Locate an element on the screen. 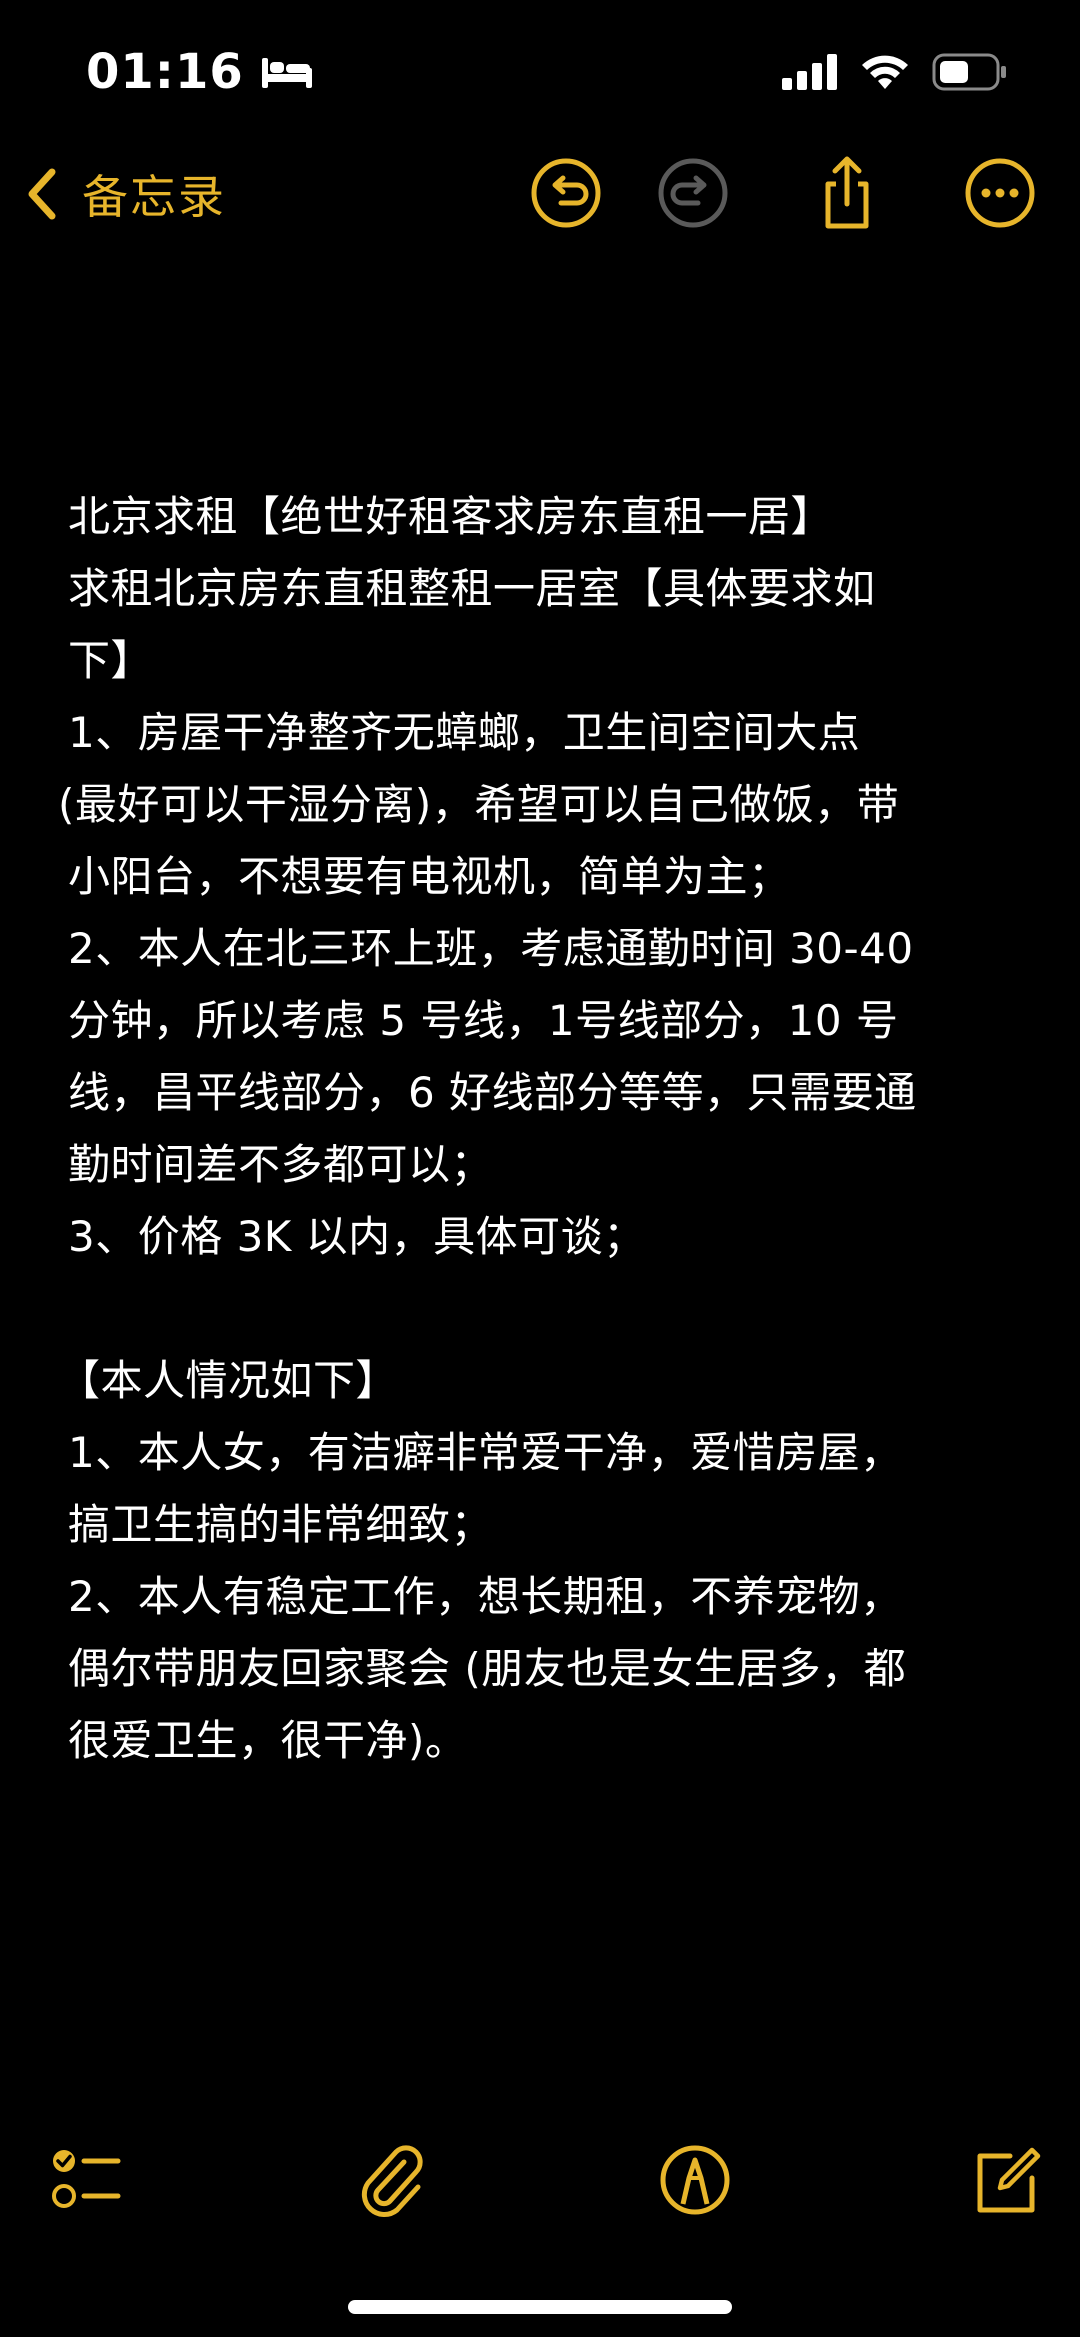  compose-icon is located at coordinates (1009, 2180).